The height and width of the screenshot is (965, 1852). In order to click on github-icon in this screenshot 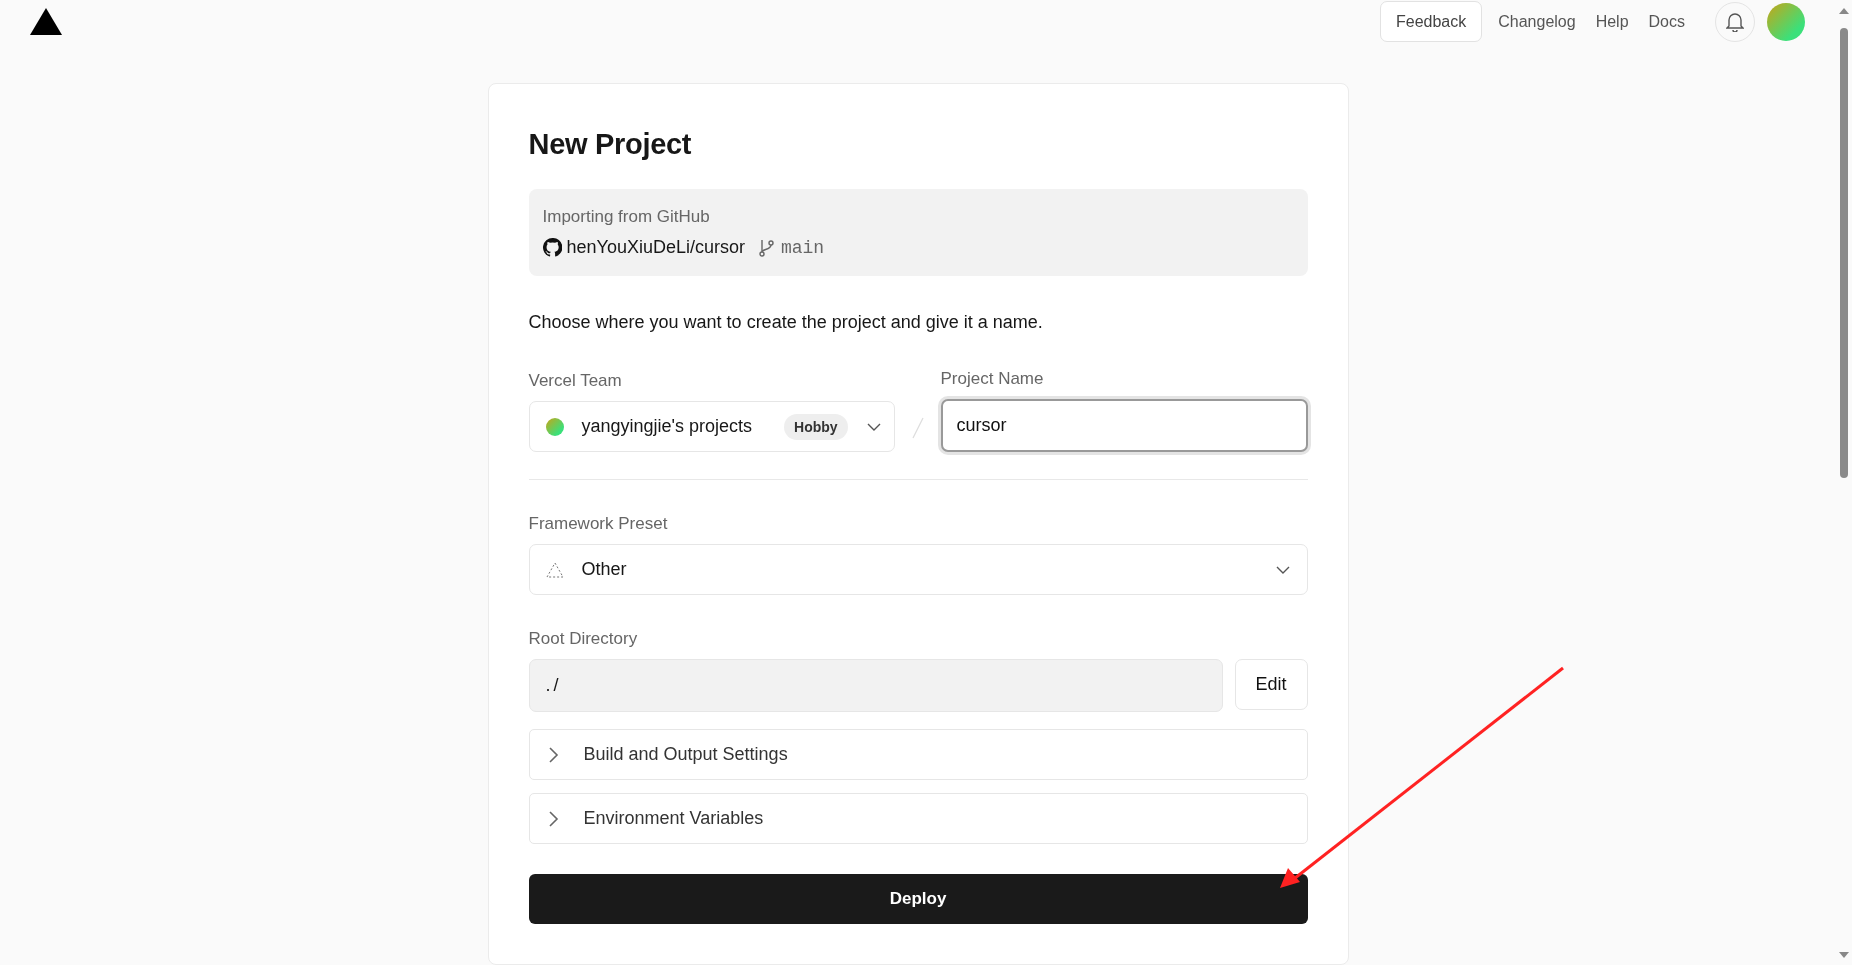, I will do `click(552, 247)`.